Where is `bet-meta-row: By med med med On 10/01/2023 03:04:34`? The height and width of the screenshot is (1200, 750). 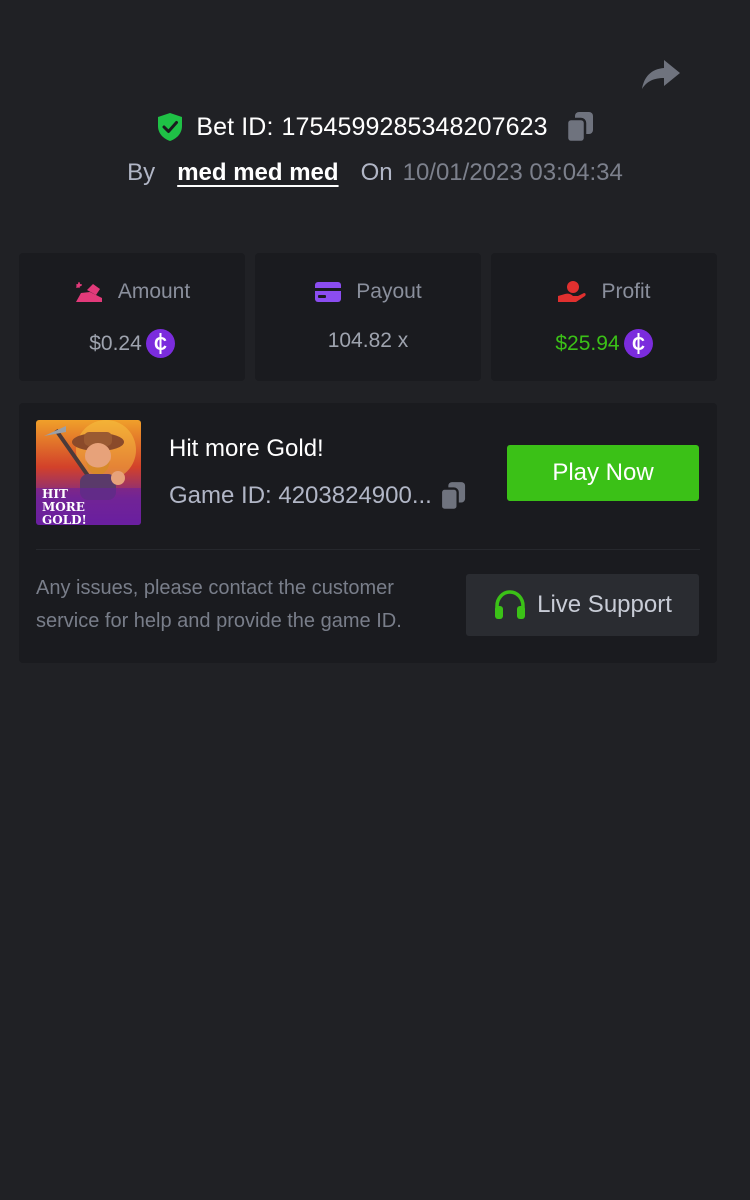 bet-meta-row: By med med med On 10/01/2023 03:04:34 is located at coordinates (375, 173).